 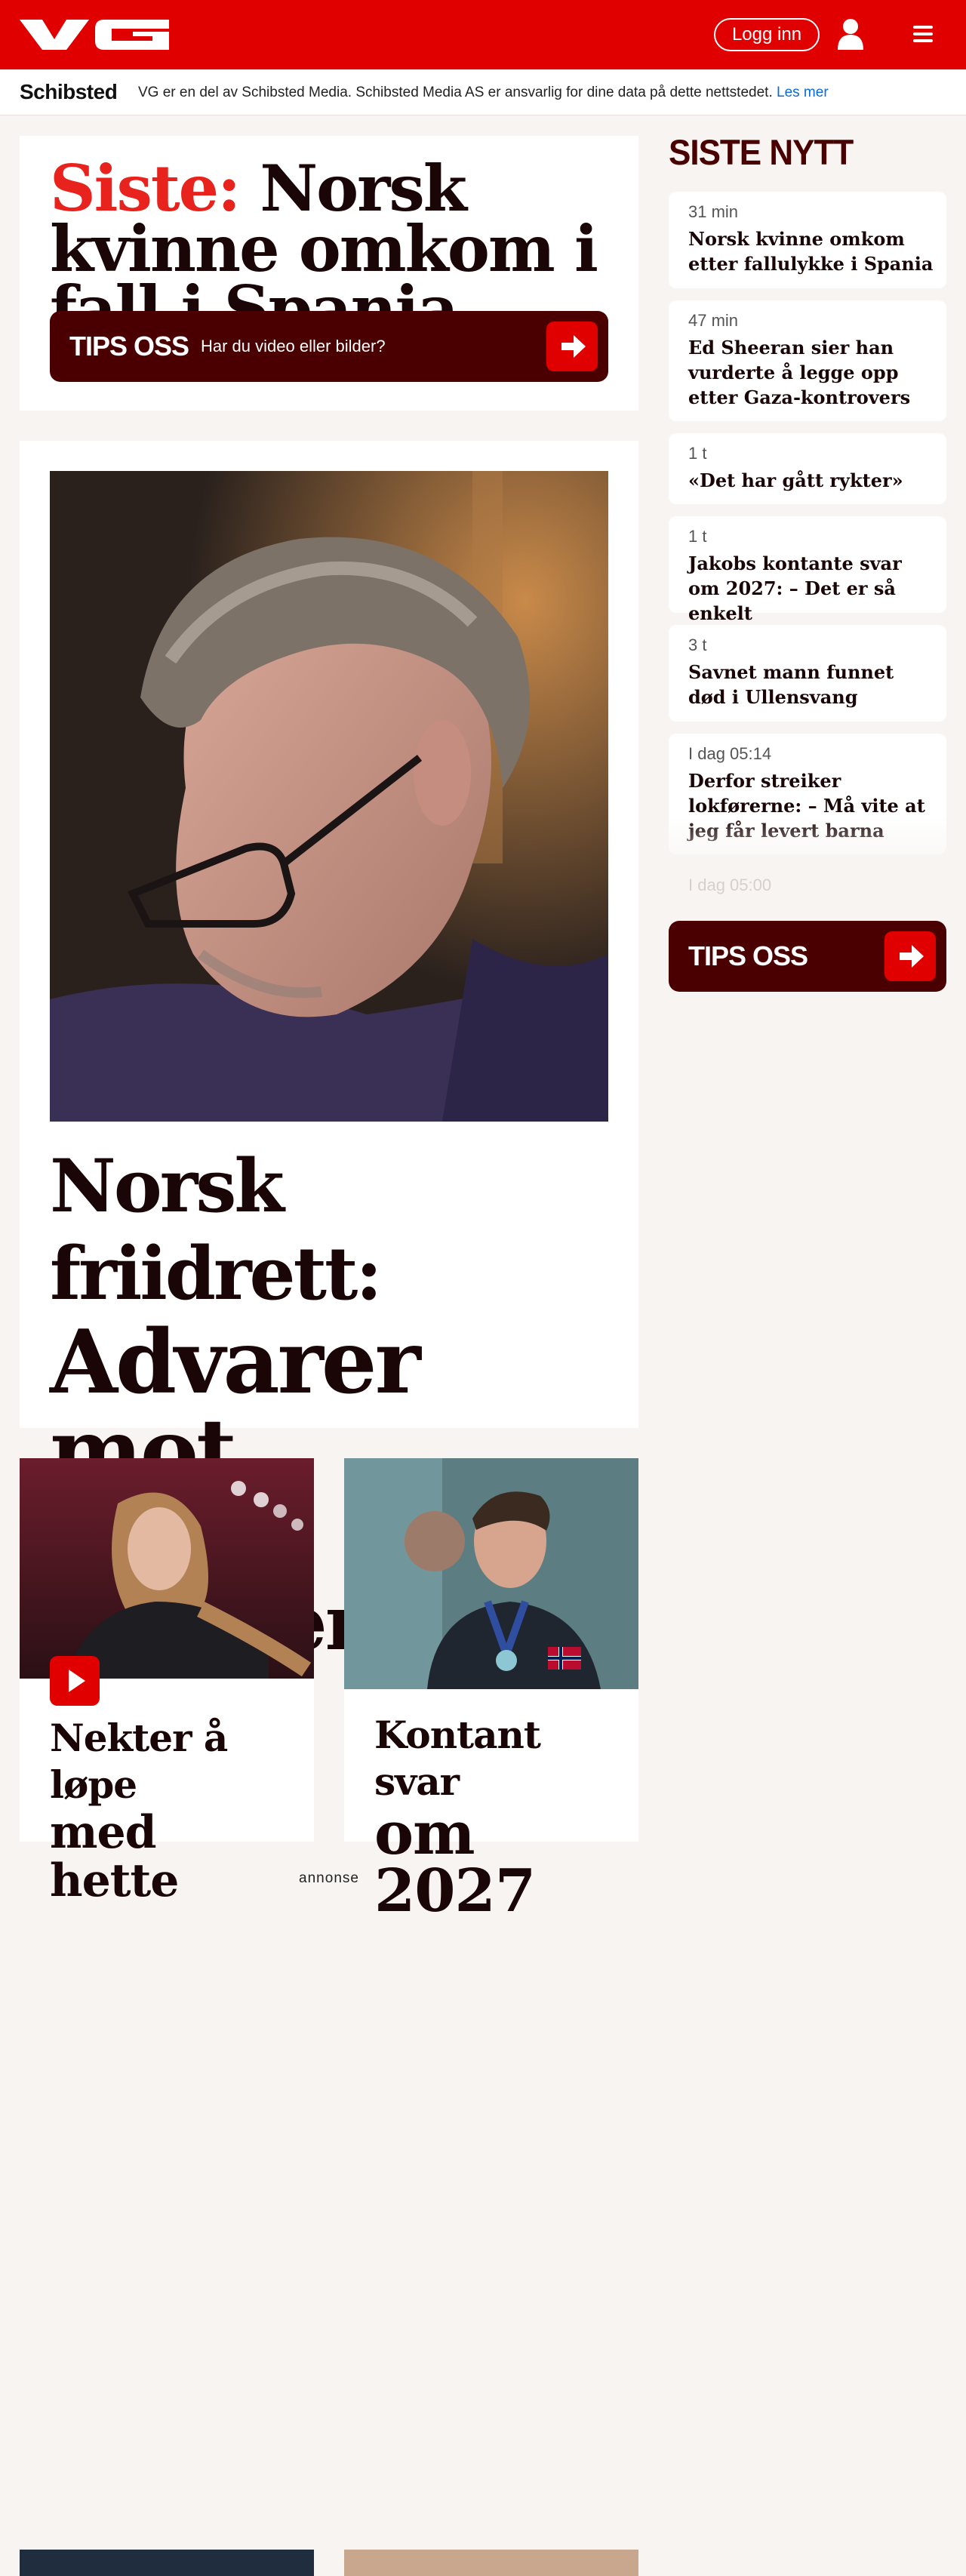 What do you see at coordinates (850, 34) in the screenshot?
I see `user-icon` at bounding box center [850, 34].